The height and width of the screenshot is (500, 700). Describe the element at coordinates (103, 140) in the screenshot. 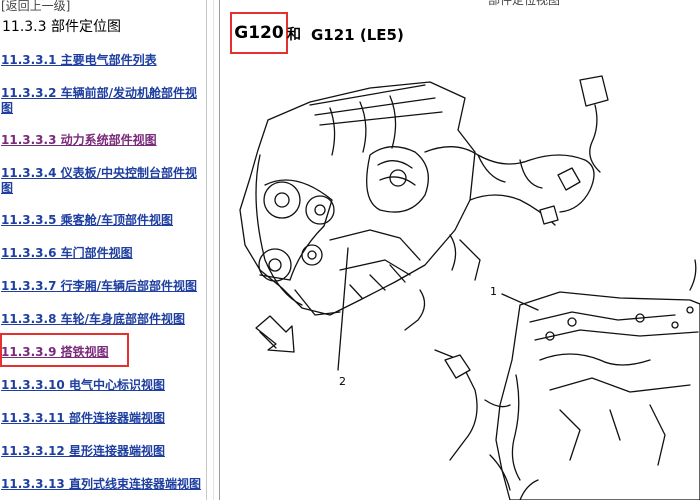

I see `toc-link-3: 11.3.3.3 动力系统部件视图` at that location.